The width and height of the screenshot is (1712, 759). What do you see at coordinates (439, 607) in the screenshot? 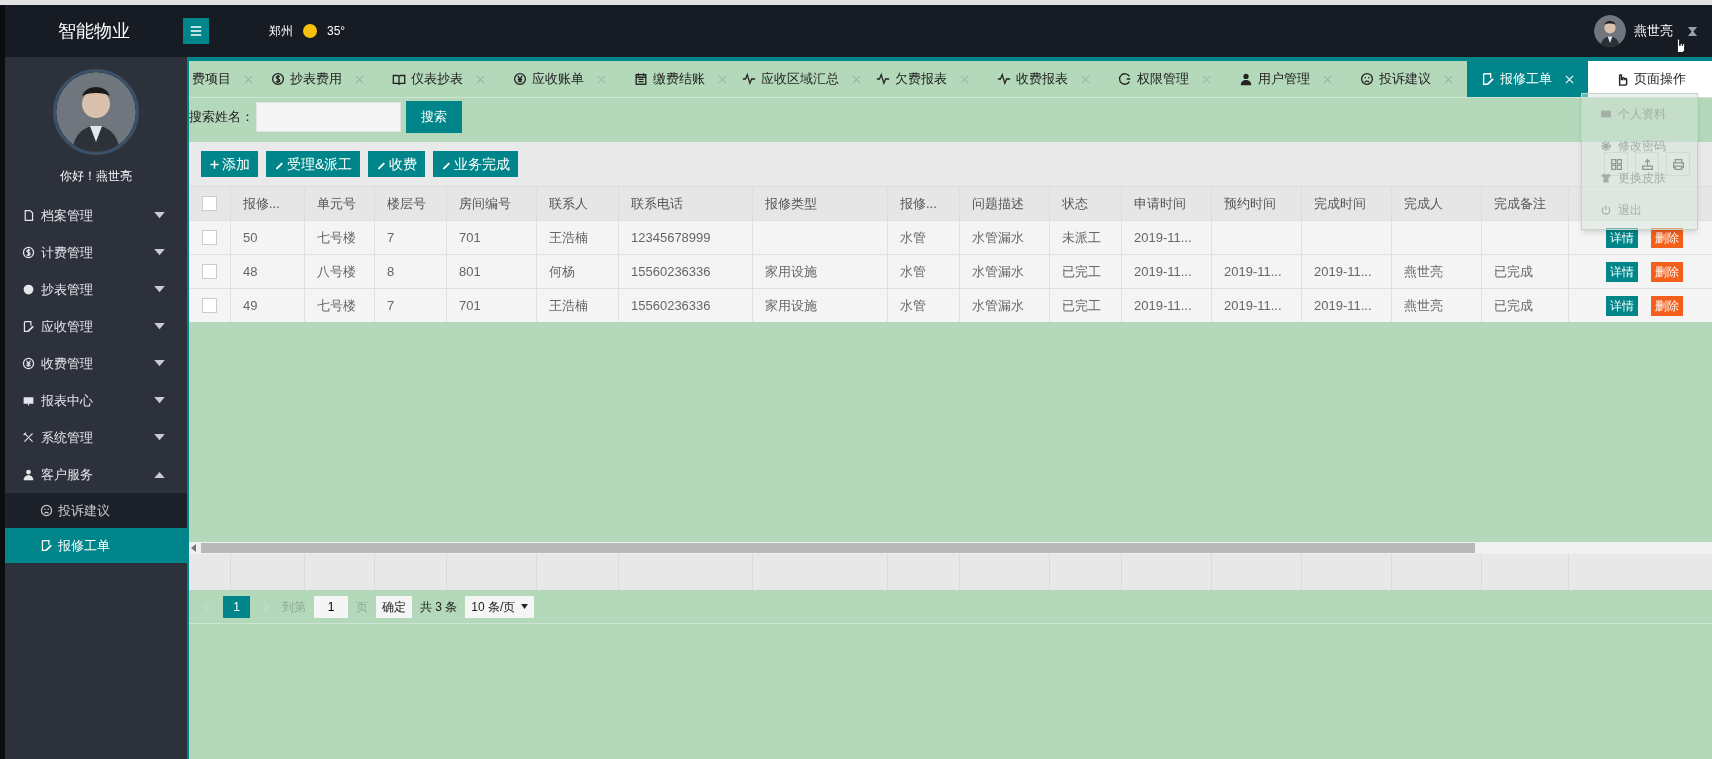
I see `total-count: 共 3 条` at bounding box center [439, 607].